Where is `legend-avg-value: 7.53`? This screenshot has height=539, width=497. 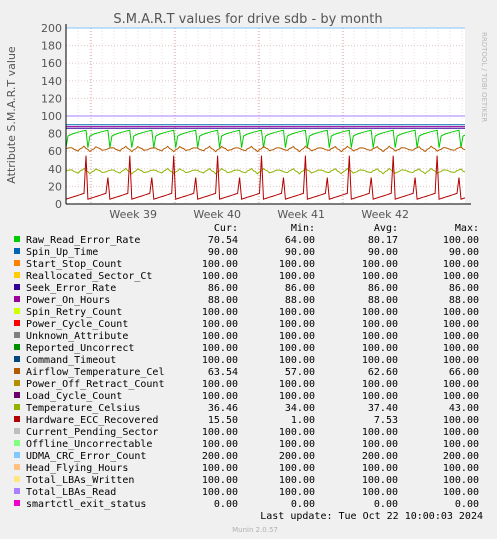
legend-avg-value: 7.53 is located at coordinates (386, 420).